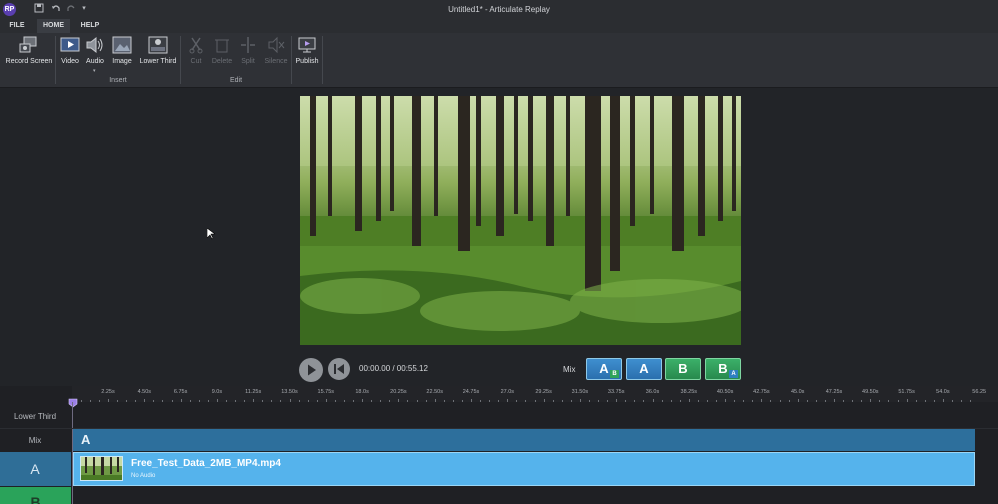  I want to click on skip-to-start-button, so click(339, 369).